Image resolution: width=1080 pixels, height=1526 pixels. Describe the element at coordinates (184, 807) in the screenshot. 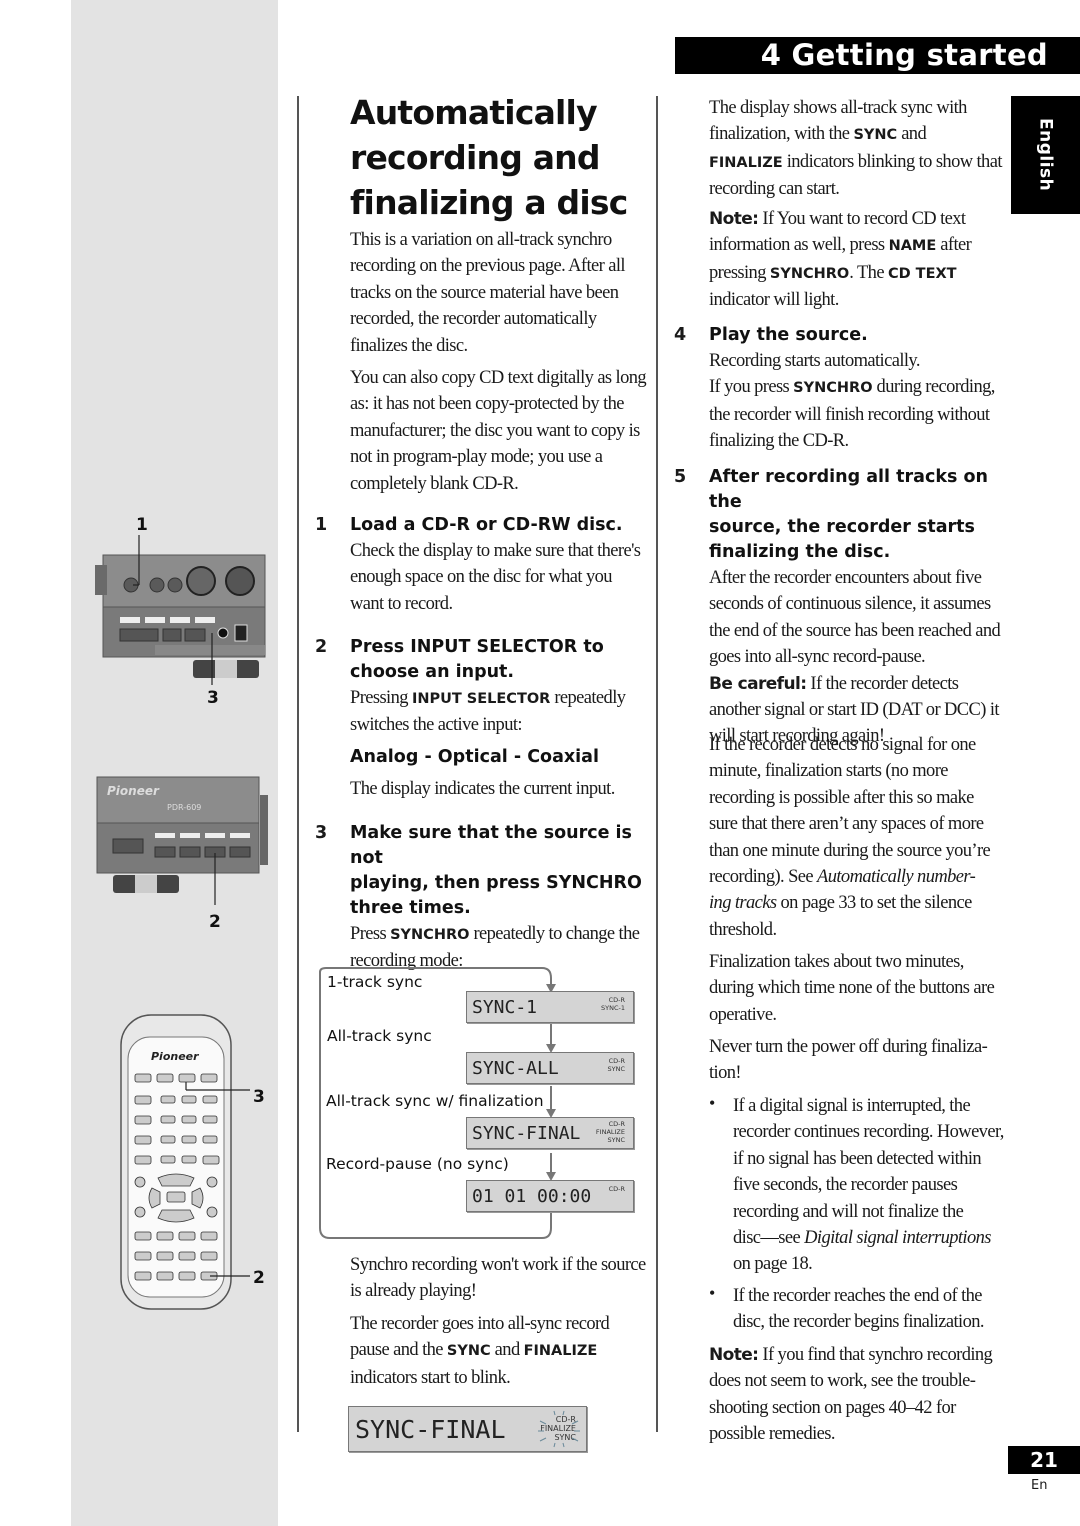

I see `model-label: PDR-609` at that location.